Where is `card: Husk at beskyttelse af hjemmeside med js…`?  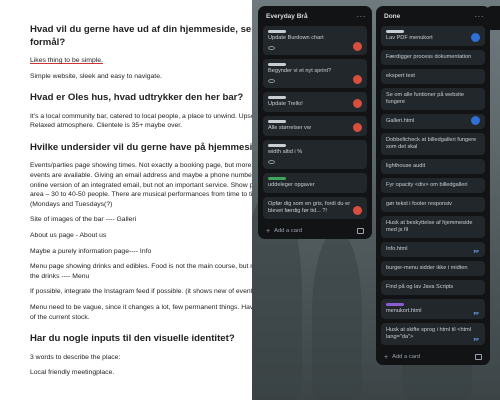
card: Husk at beskyttelse af hjemmeside med js… is located at coordinates (433, 227).